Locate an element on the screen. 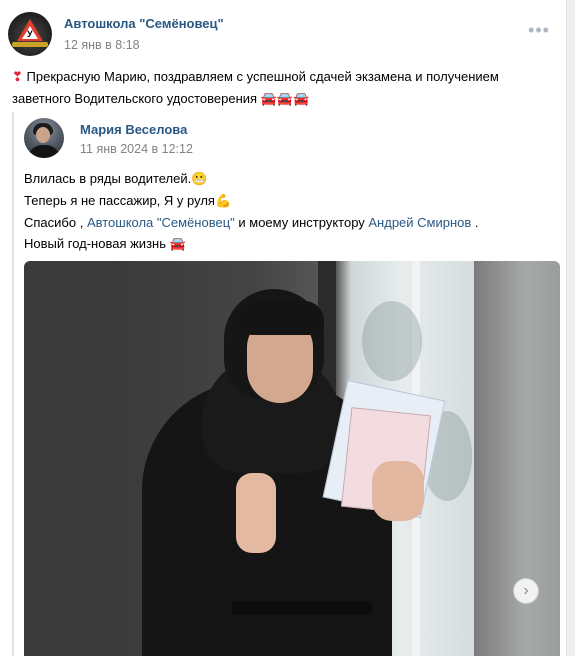 The width and height of the screenshot is (575, 656). author-name: Автошкола "Семёновец" is located at coordinates (144, 23).